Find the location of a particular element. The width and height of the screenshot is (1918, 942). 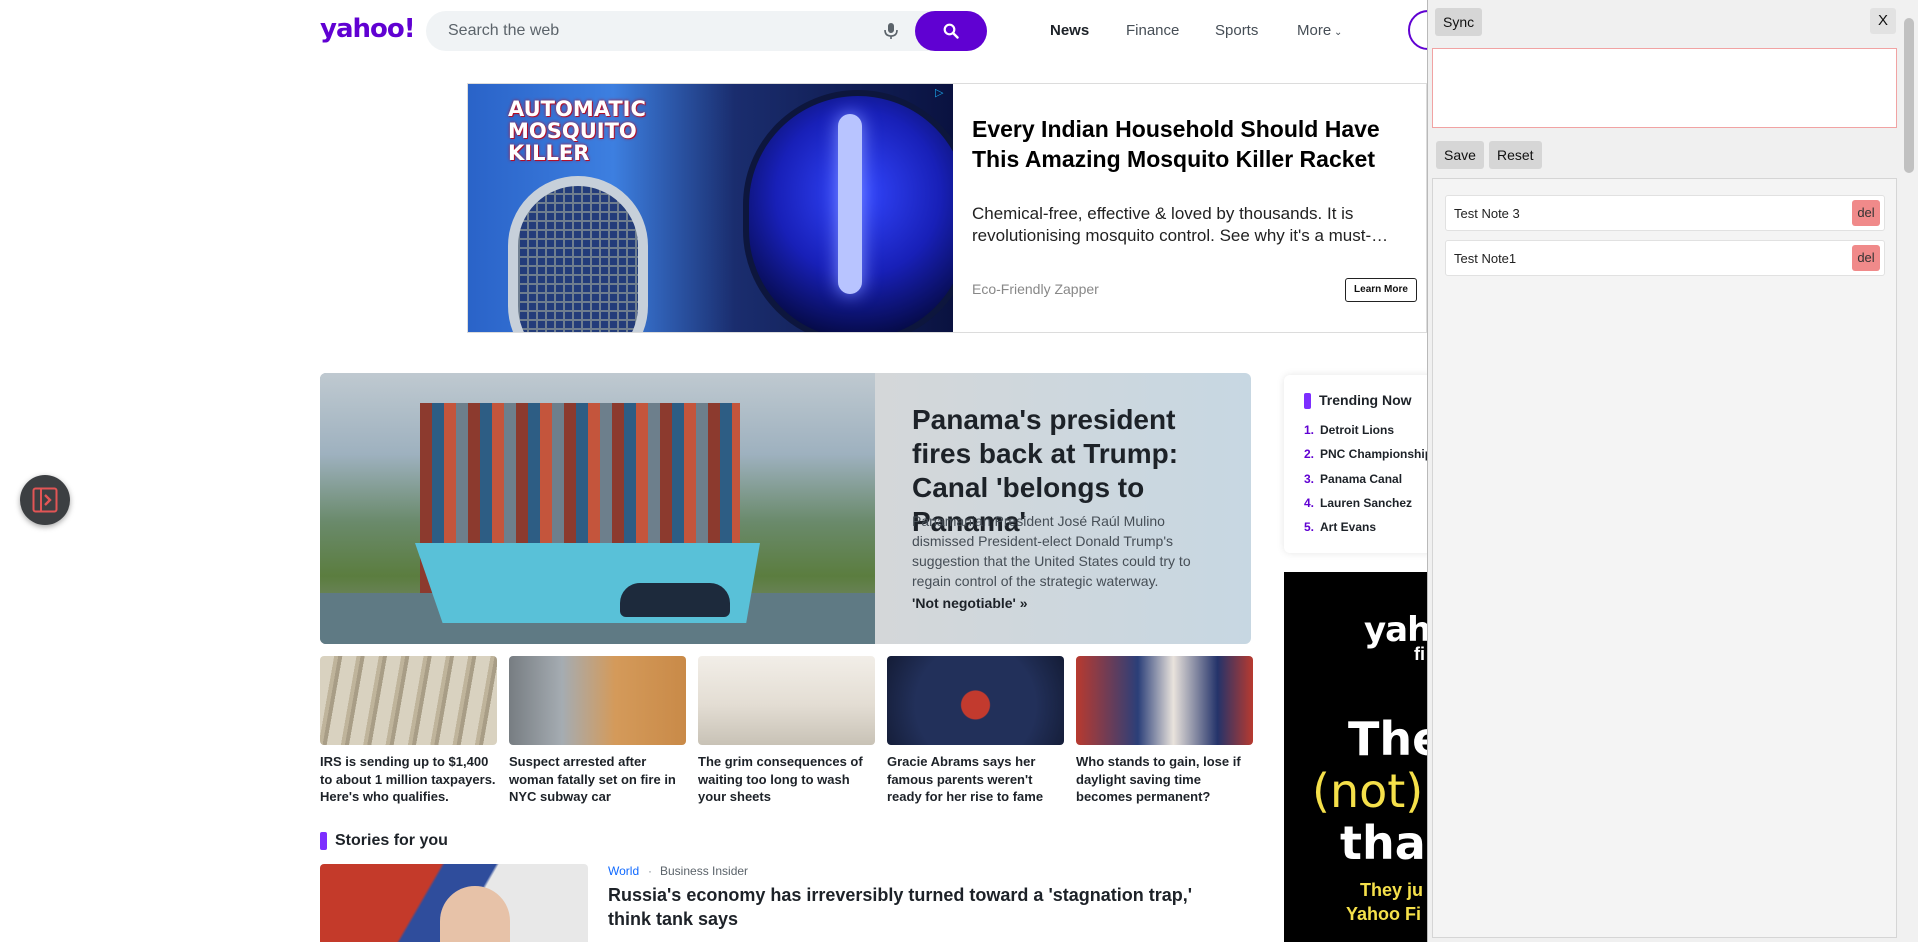

trending-item-label: Art Evans is located at coordinates (1348, 527).